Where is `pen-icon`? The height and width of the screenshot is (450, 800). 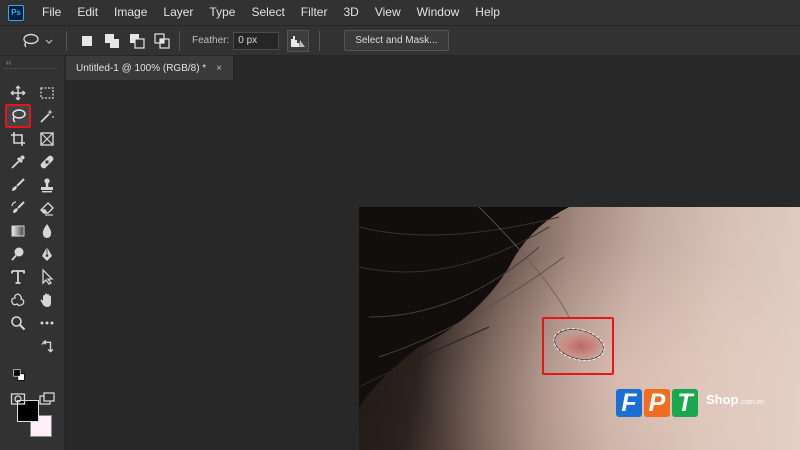 pen-icon is located at coordinates (47, 254).